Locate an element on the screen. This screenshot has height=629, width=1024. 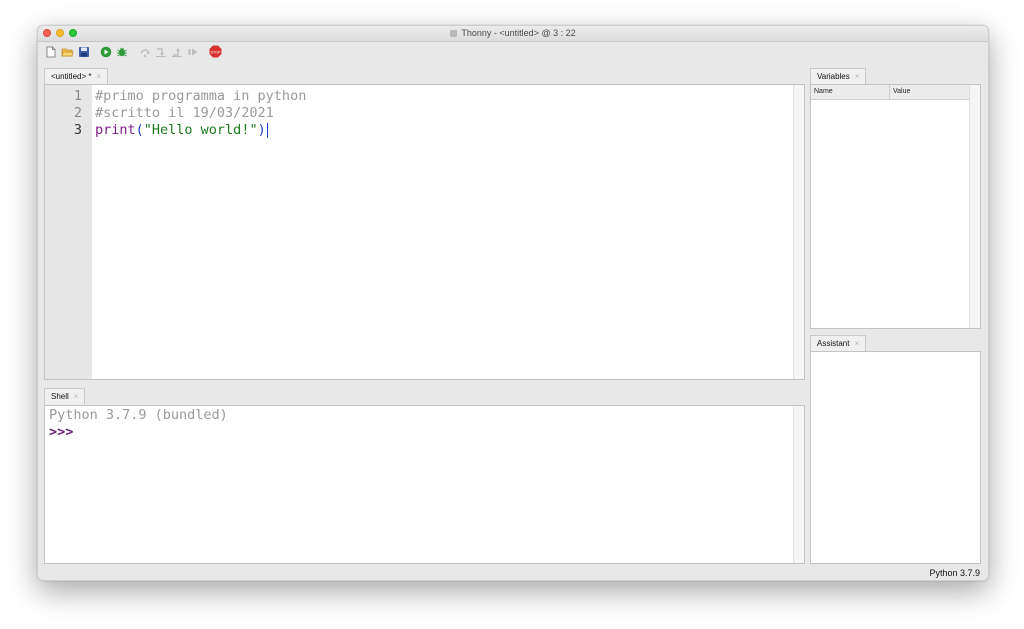
step-into-icon is located at coordinates (161, 51).